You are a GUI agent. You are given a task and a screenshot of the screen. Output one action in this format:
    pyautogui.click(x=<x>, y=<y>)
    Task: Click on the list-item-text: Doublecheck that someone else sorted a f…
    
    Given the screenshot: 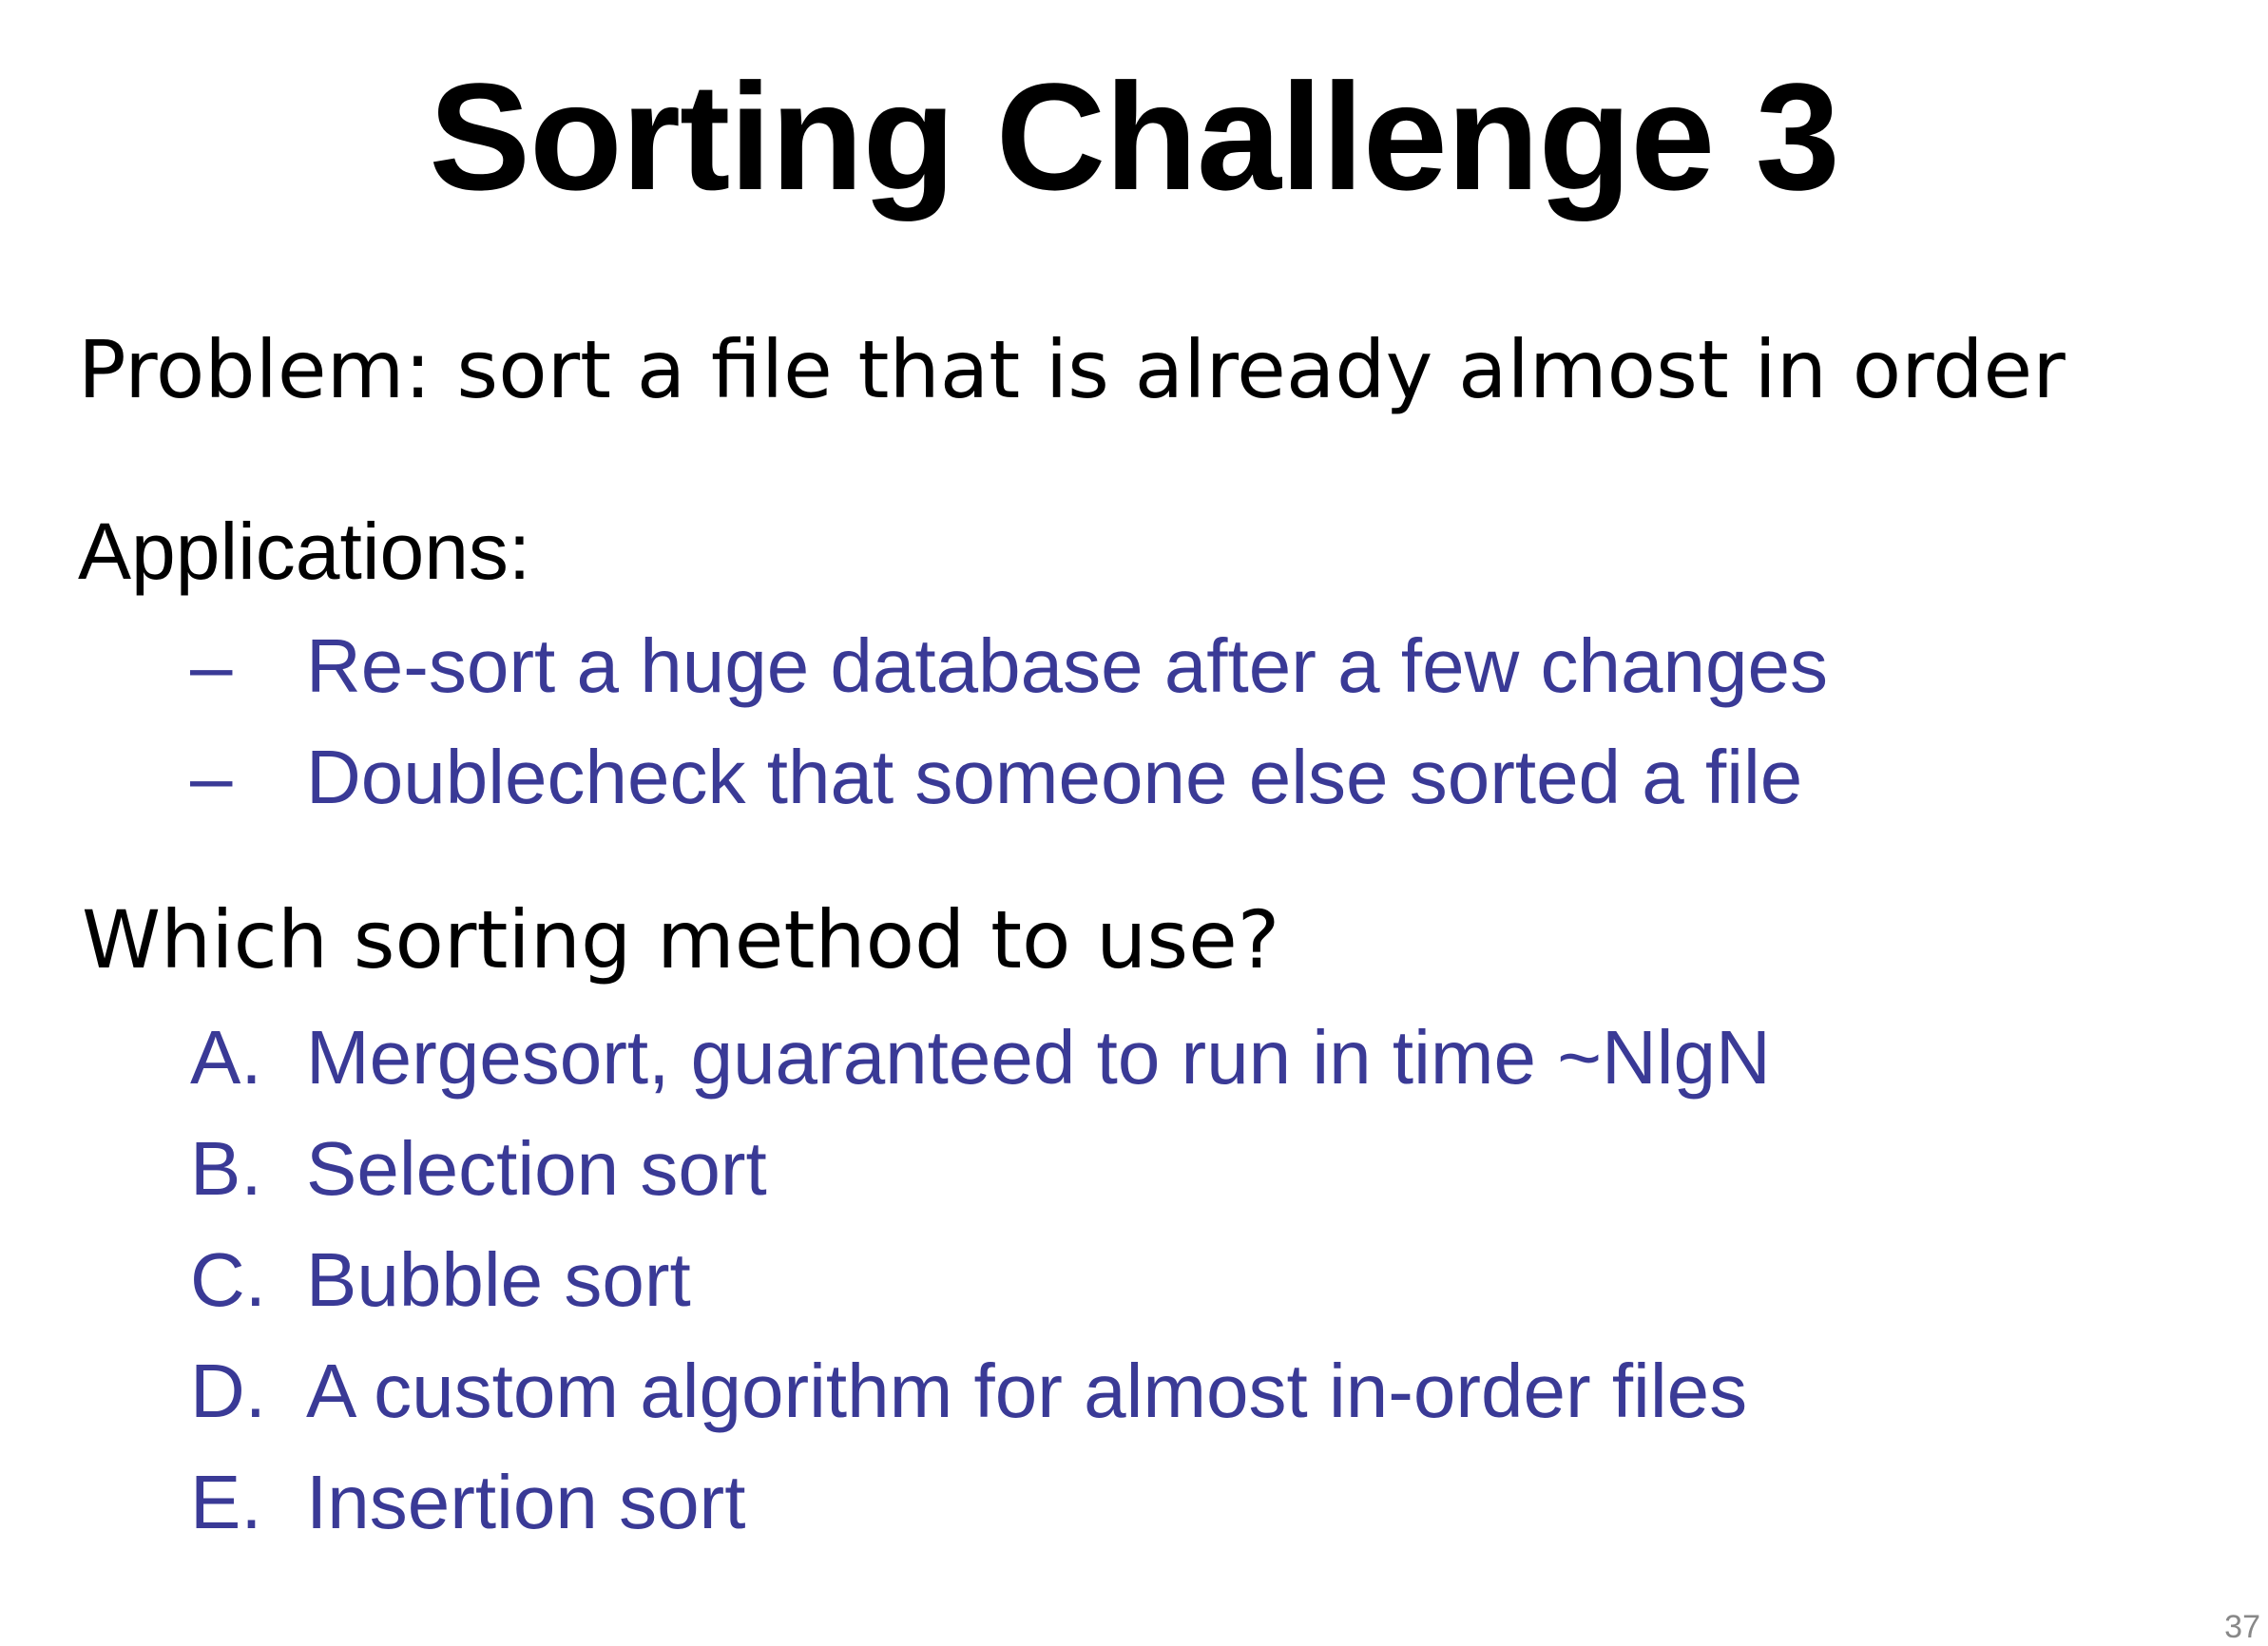 What is the action you would take?
    pyautogui.click(x=1054, y=777)
    